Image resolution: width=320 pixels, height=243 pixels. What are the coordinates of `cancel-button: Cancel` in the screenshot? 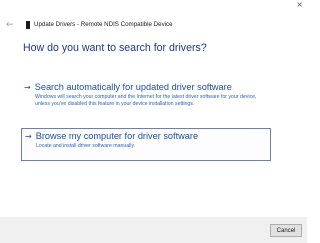 It's located at (286, 230).